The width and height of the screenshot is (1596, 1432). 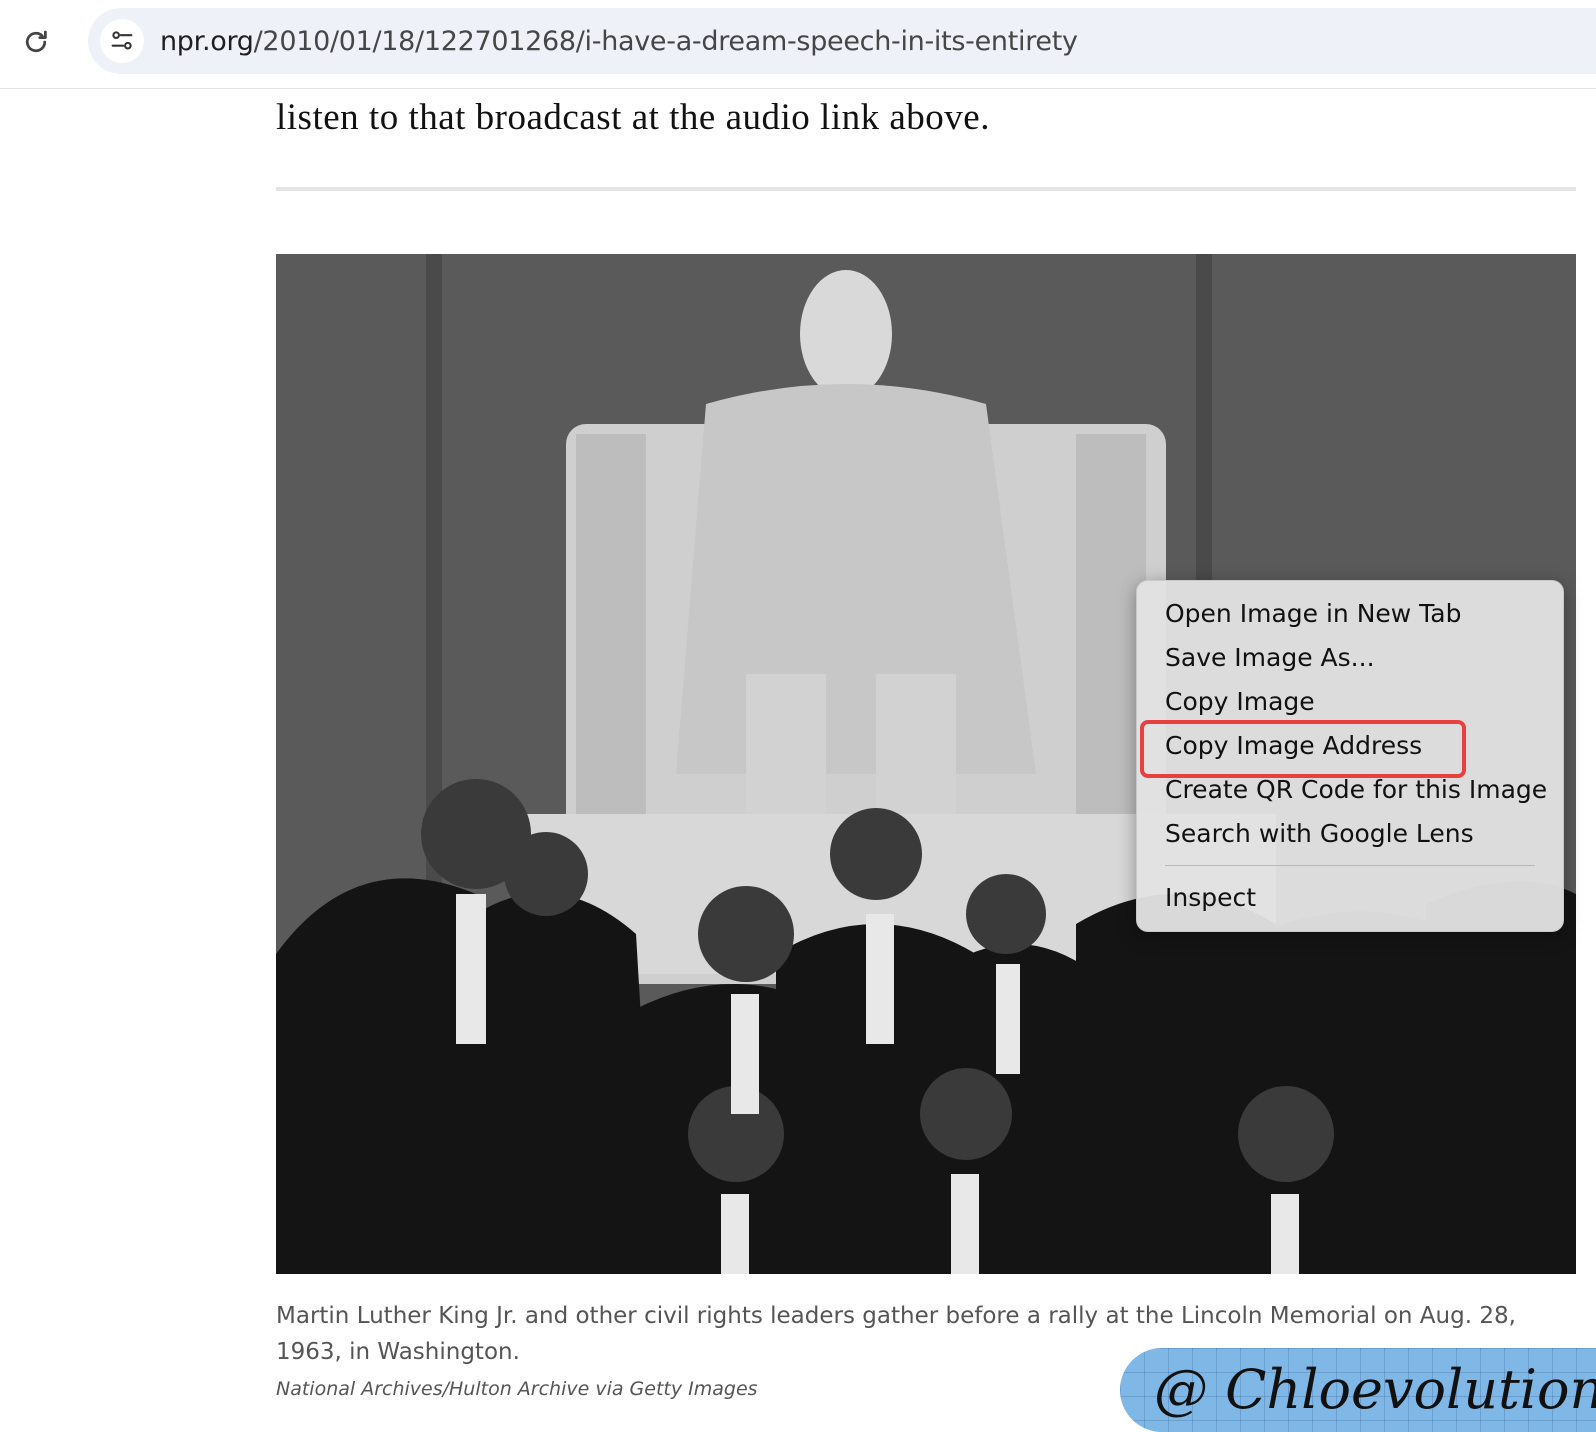 What do you see at coordinates (1375, 1389) in the screenshot?
I see `watermark-text: @ Chloevolution` at bounding box center [1375, 1389].